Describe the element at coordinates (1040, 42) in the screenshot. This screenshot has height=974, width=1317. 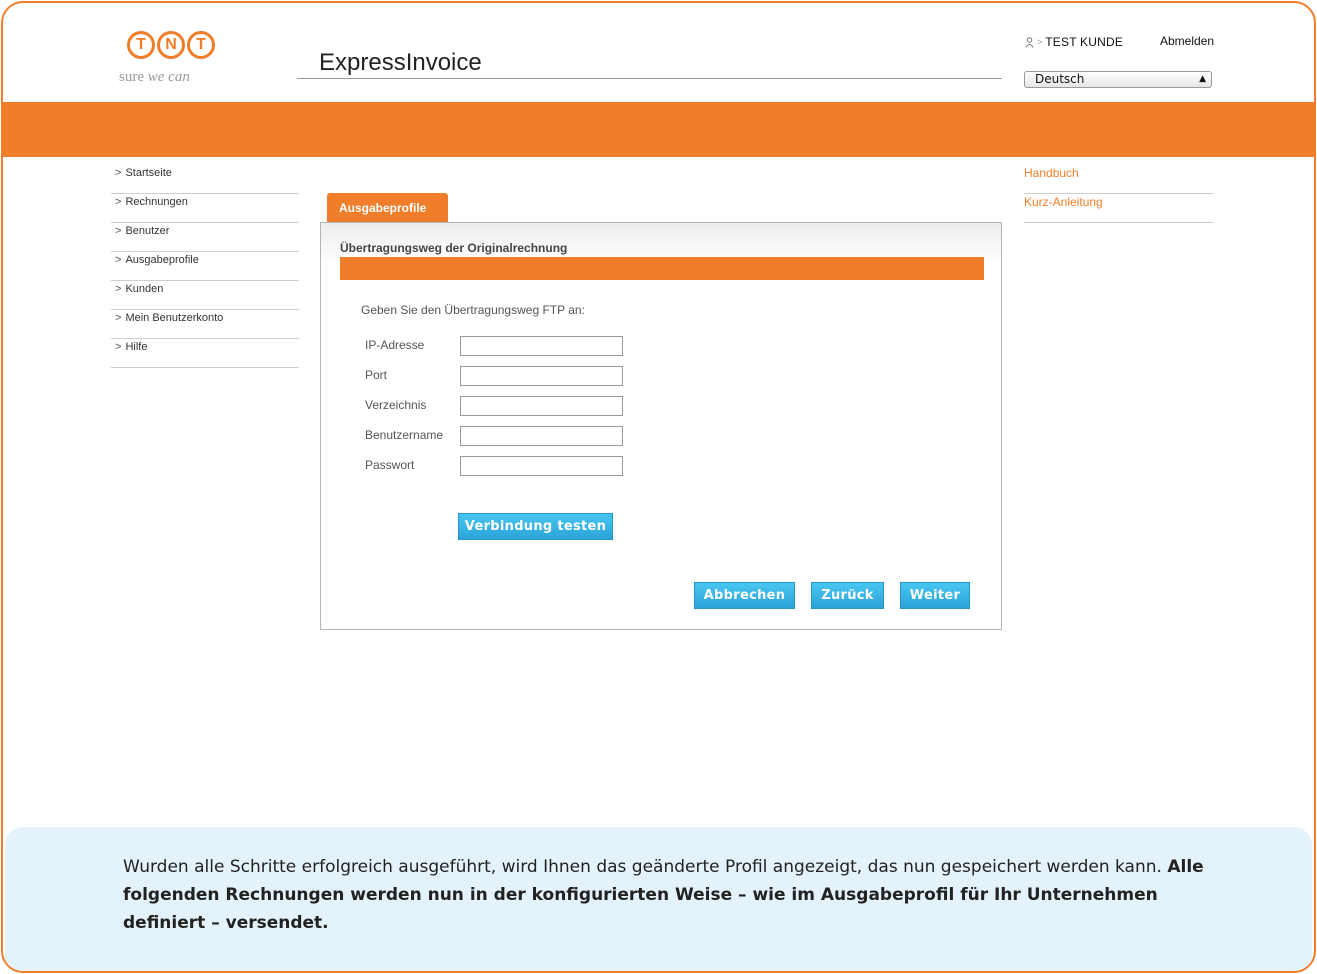
I see `user-arrow-icon: >` at that location.